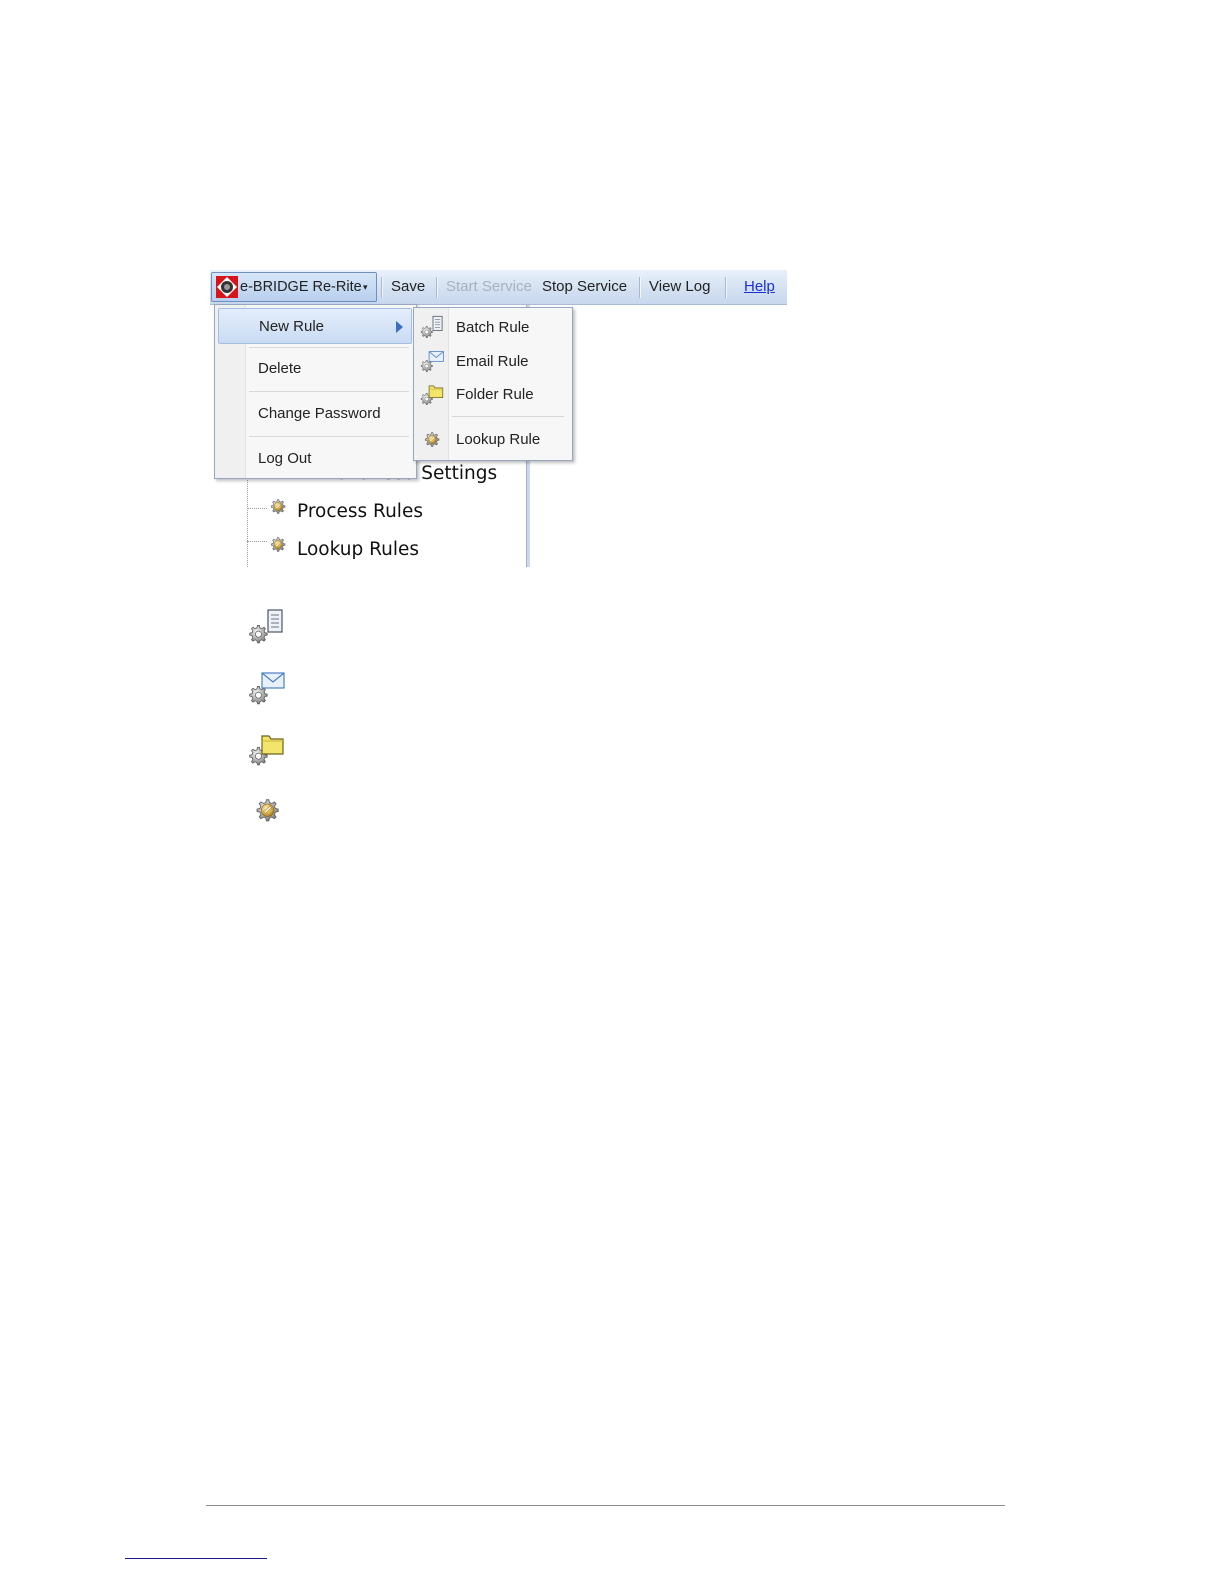  Describe the element at coordinates (759, 287) in the screenshot. I see `help-link: Help` at that location.